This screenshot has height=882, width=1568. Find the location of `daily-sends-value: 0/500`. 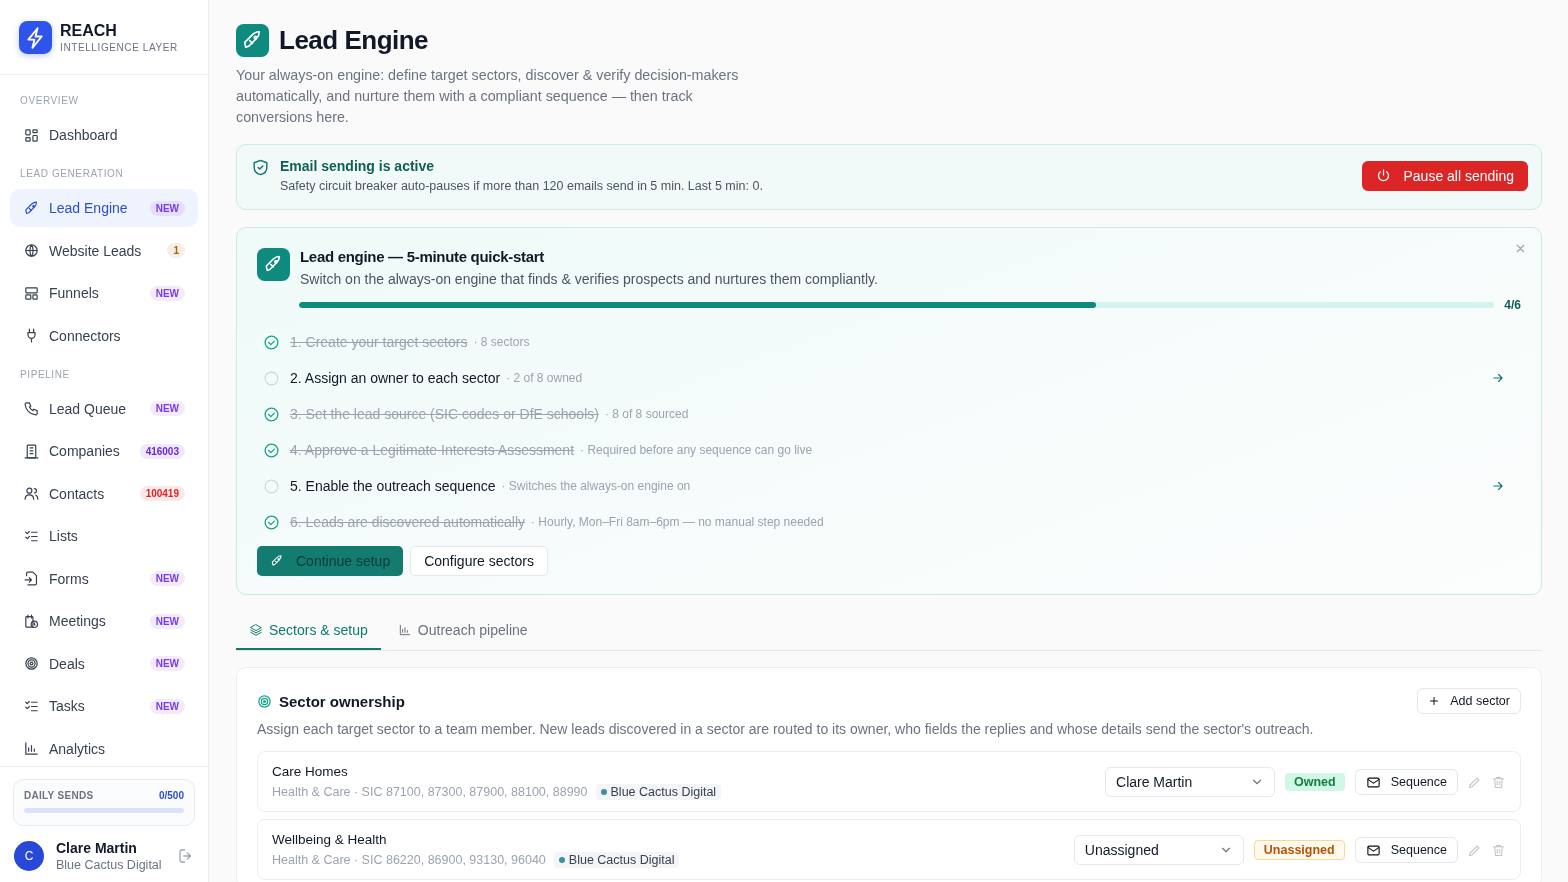

daily-sends-value: 0/500 is located at coordinates (171, 795).